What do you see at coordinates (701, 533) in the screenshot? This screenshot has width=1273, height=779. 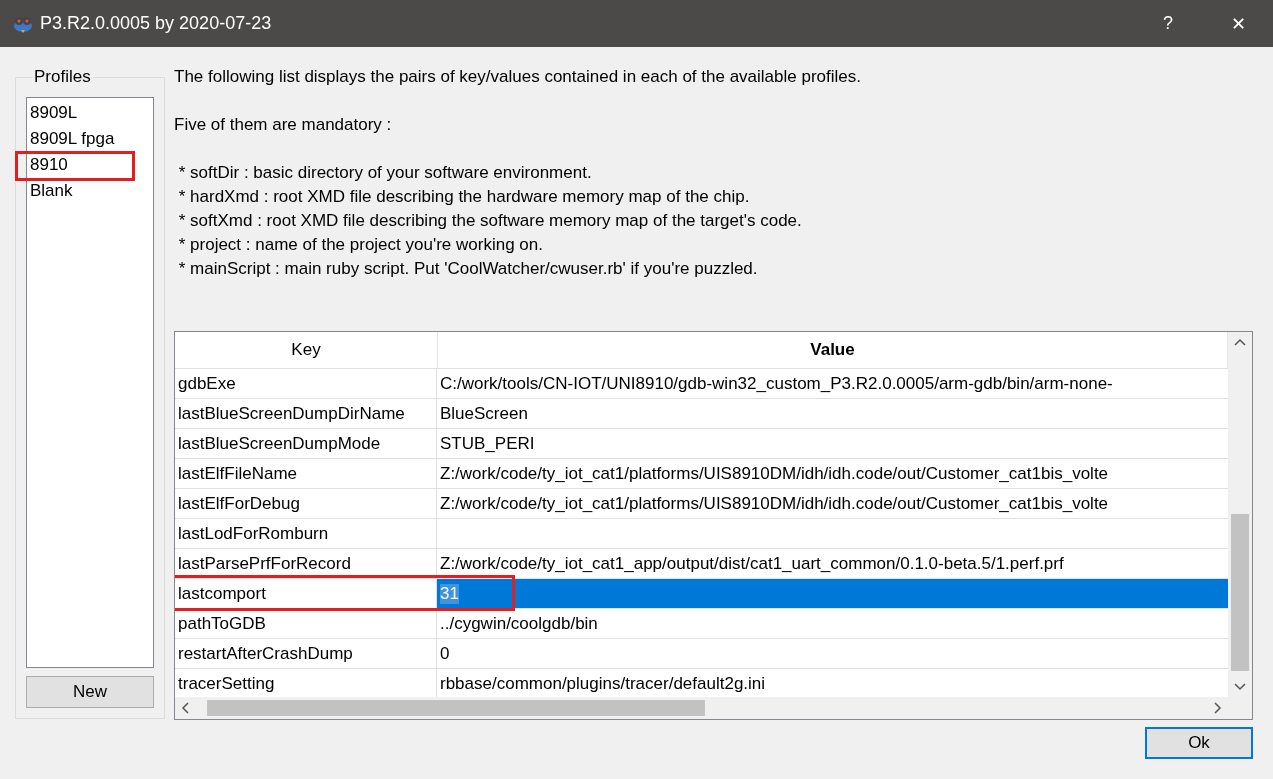 I see `table-row: lastLodForRomburn` at bounding box center [701, 533].